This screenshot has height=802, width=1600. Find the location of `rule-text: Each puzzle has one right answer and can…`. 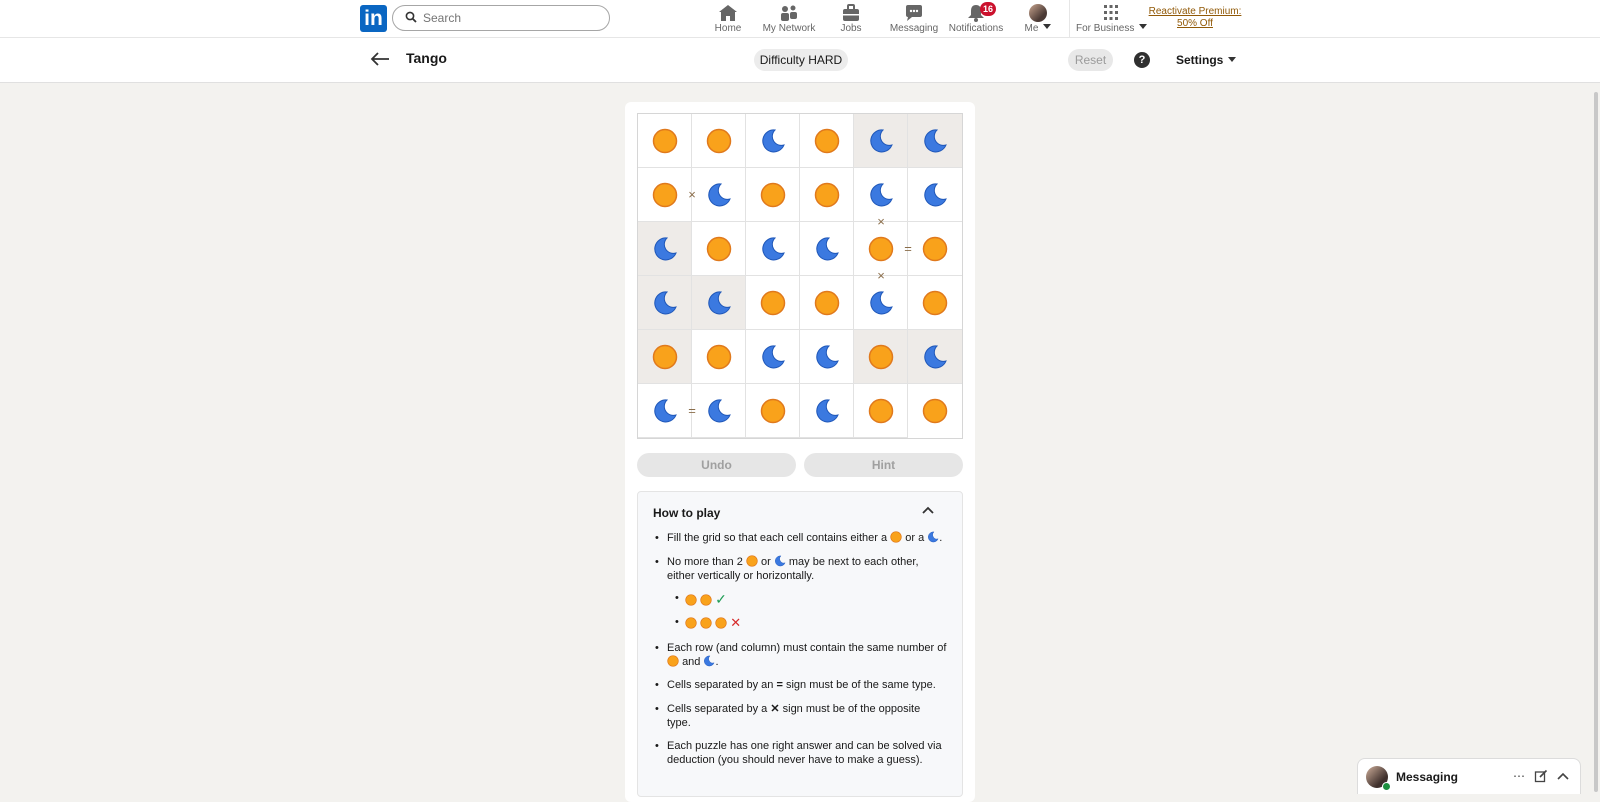

rule-text: Each puzzle has one right answer and can… is located at coordinates (804, 753).